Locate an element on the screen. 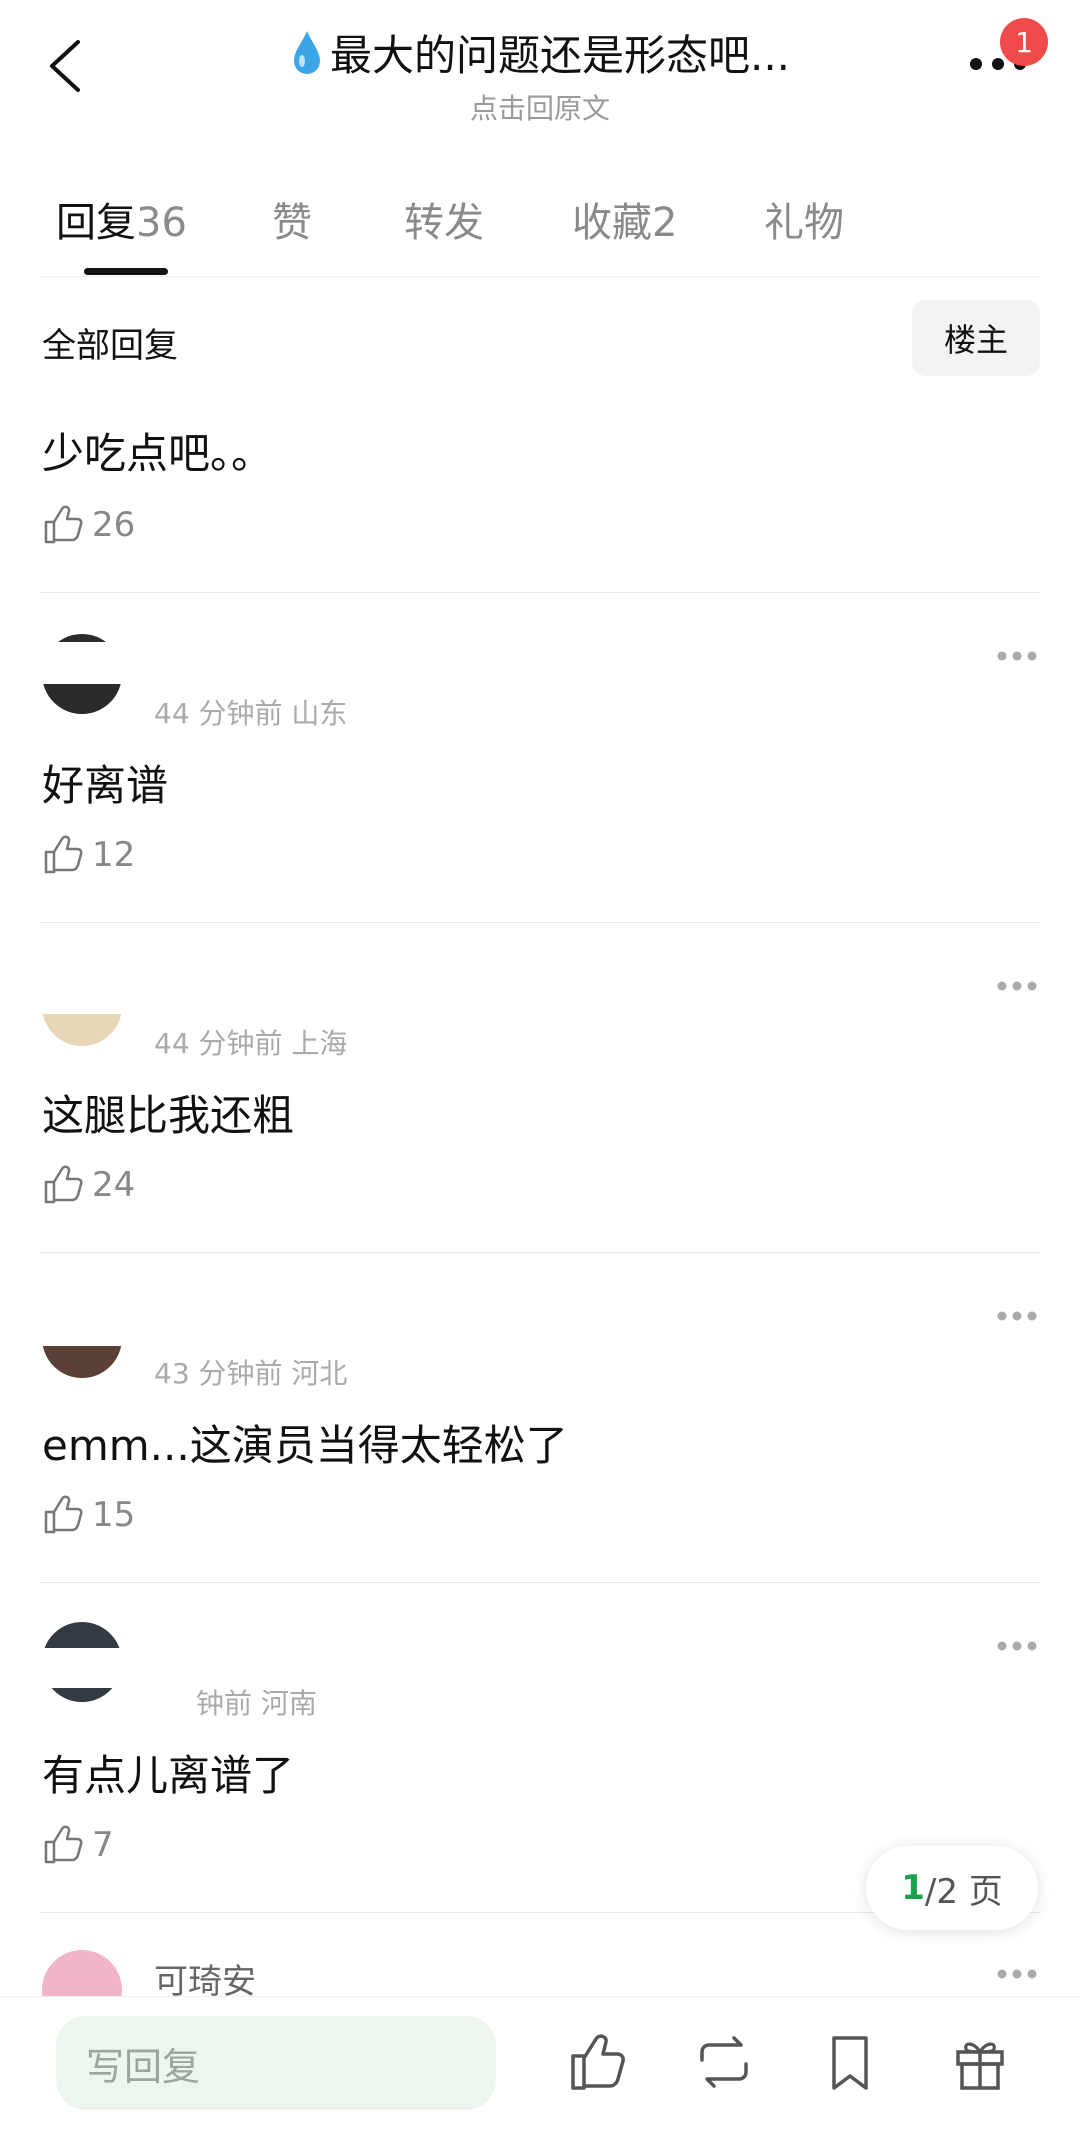 The width and height of the screenshot is (1080, 2153). comment-text: 好离谱 is located at coordinates (105, 785).